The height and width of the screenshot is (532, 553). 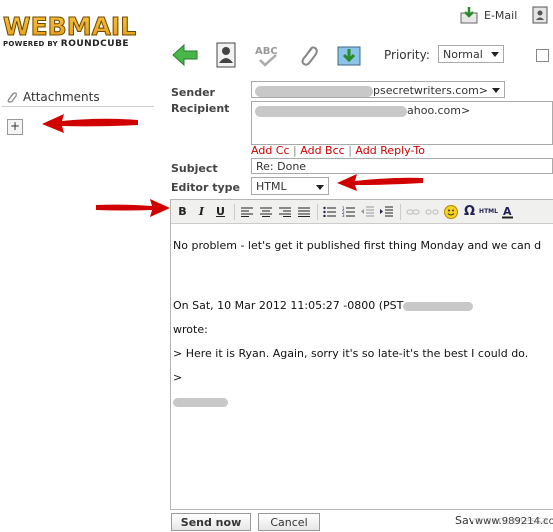 I want to click on spellcheck-icon: ABC, so click(x=266, y=56).